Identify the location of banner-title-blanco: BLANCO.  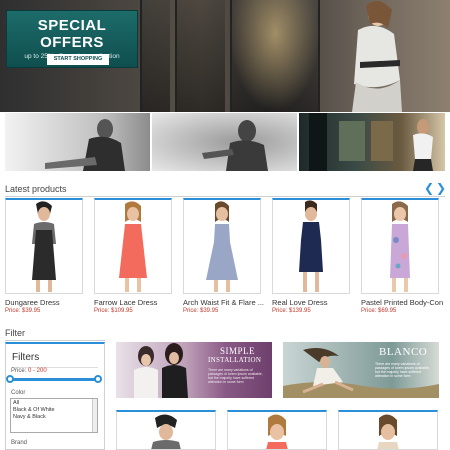
(403, 352).